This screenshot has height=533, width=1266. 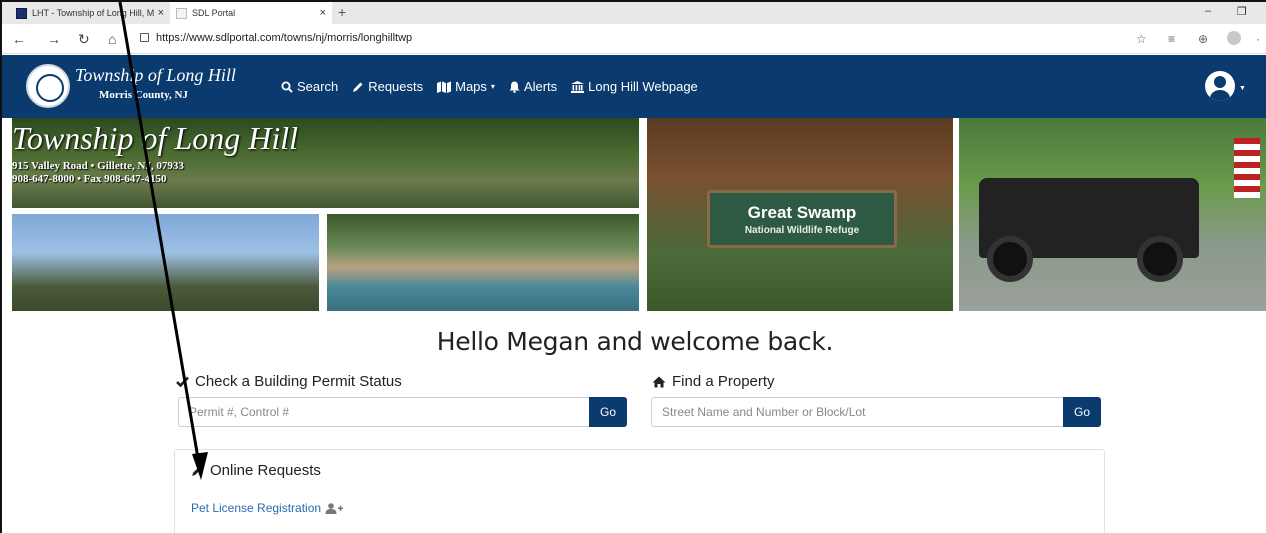 I want to click on new-tab-button: +, so click(x=342, y=12).